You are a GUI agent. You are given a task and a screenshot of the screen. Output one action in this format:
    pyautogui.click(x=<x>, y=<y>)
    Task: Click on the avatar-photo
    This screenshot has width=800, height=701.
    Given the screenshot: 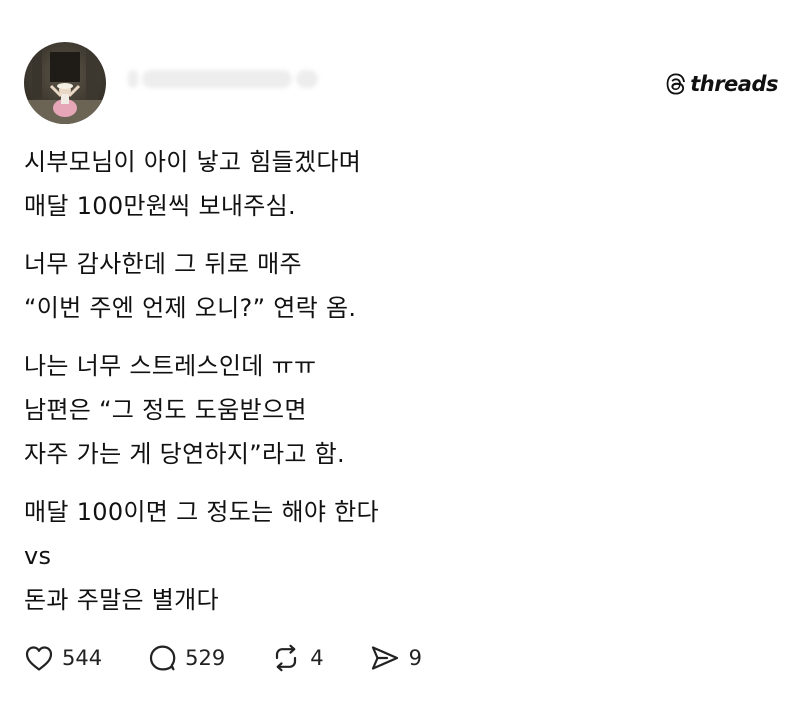 What is the action you would take?
    pyautogui.click(x=65, y=83)
    